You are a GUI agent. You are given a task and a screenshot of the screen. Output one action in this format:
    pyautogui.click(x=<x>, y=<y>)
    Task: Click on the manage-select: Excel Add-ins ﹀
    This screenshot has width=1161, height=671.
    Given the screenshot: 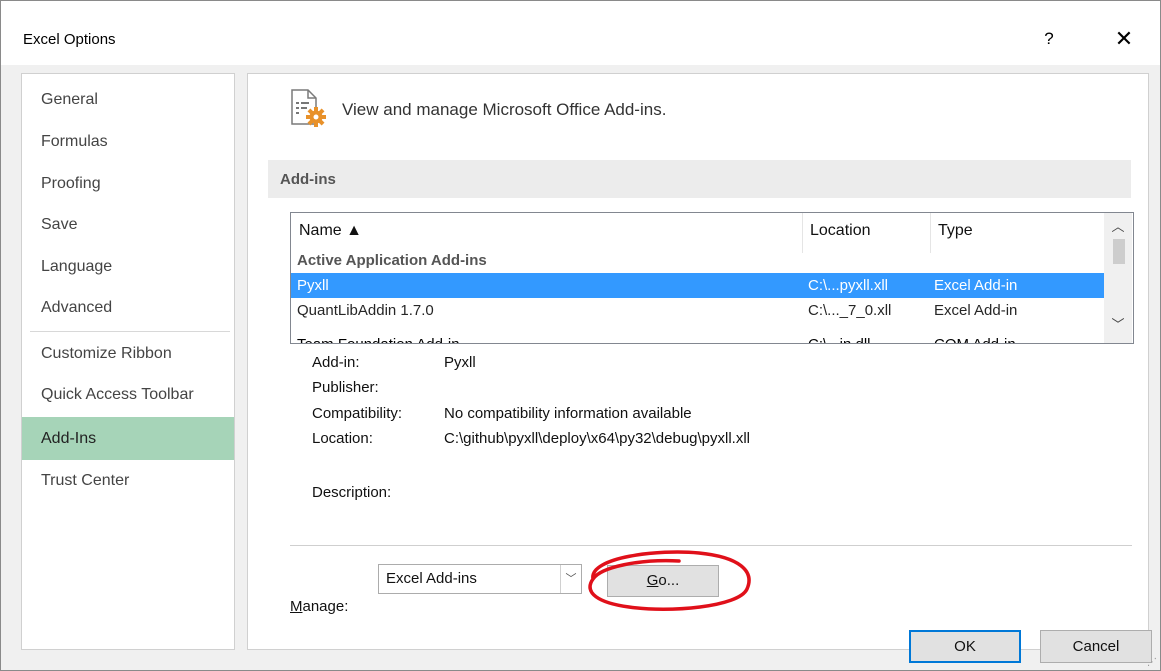 What is the action you would take?
    pyautogui.click(x=480, y=579)
    